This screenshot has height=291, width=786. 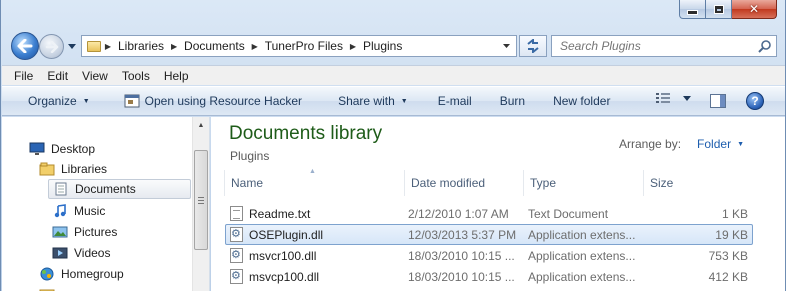 I want to click on nav-item-label: Pictures, so click(x=96, y=232).